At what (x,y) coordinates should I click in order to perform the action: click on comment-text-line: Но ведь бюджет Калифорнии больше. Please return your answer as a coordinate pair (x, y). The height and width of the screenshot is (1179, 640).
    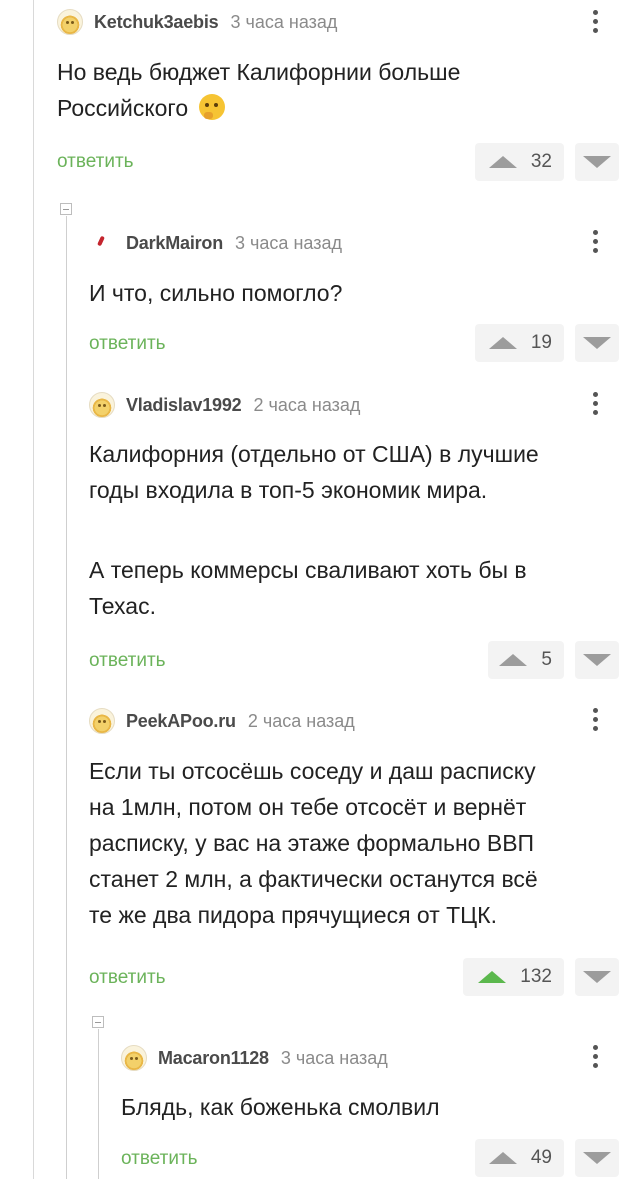
    Looking at the image, I should click on (259, 72).